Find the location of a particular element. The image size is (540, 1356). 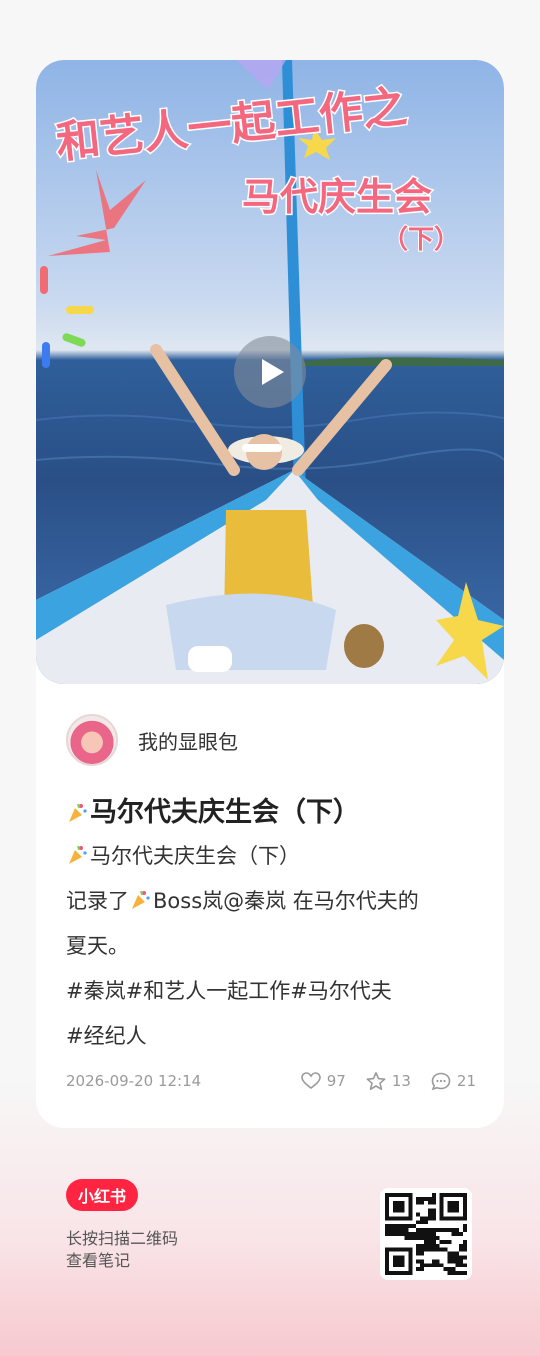

play-button is located at coordinates (270, 372).